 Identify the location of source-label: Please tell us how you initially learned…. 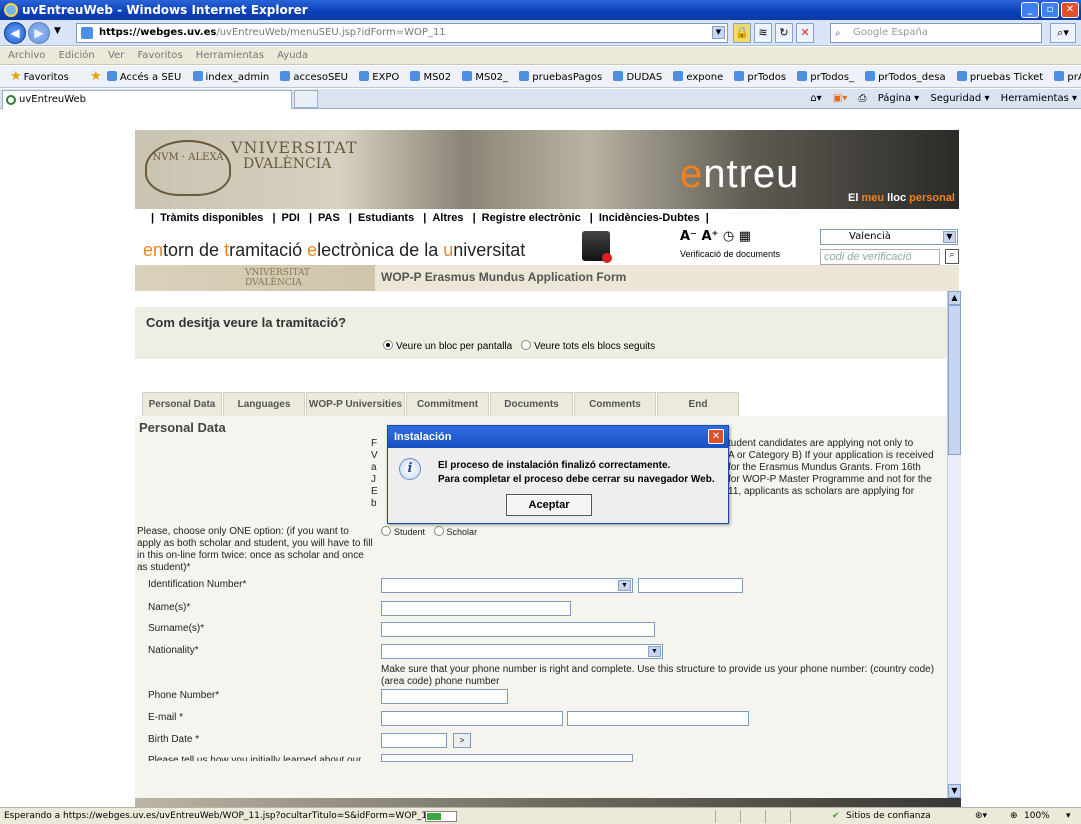
(255, 758).